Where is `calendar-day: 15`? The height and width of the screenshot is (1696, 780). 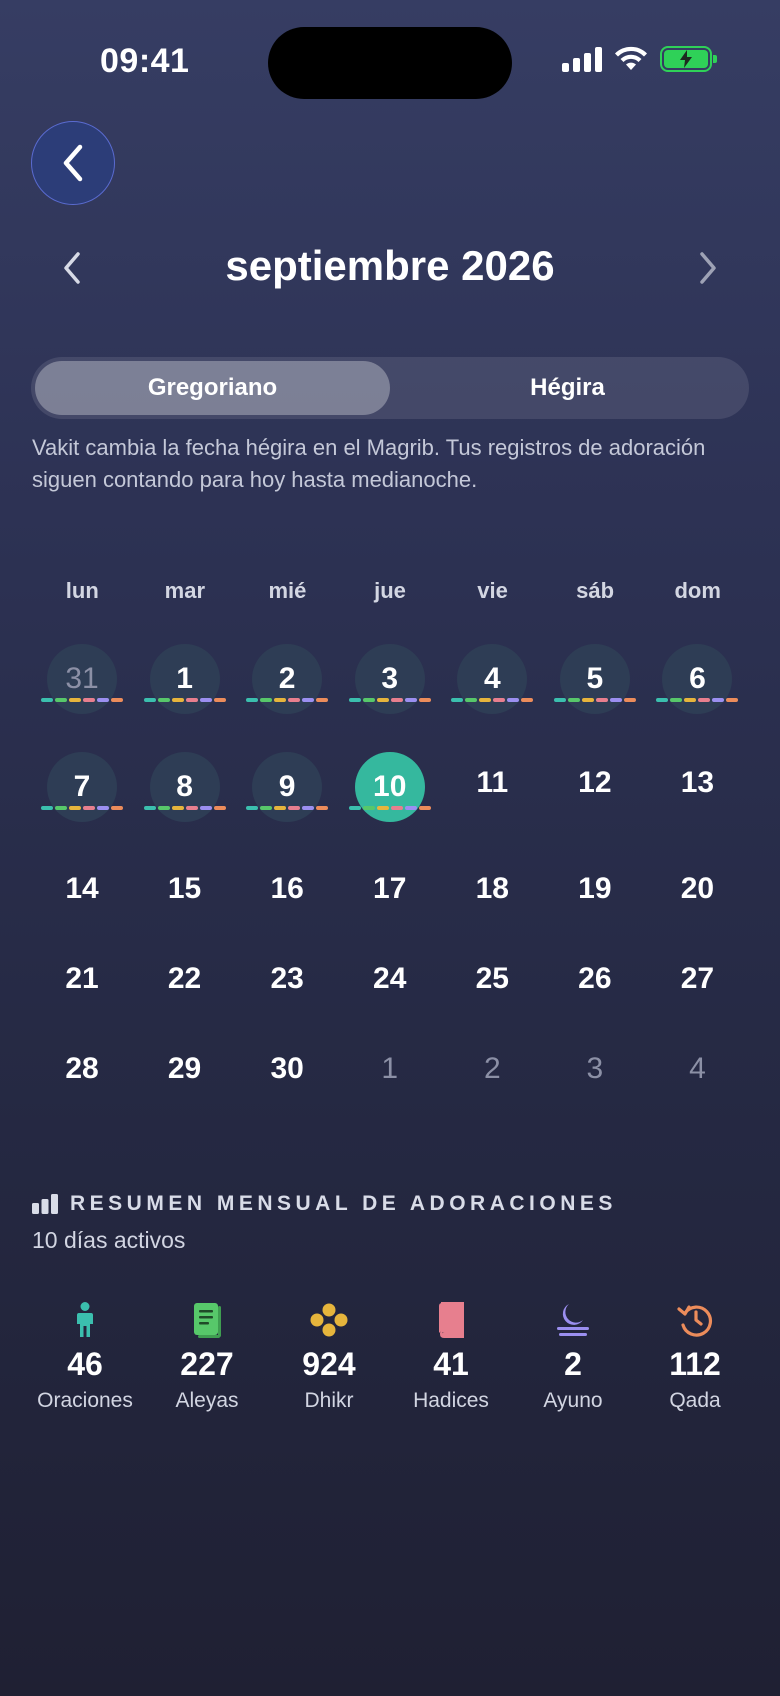 calendar-day: 15 is located at coordinates (185, 898).